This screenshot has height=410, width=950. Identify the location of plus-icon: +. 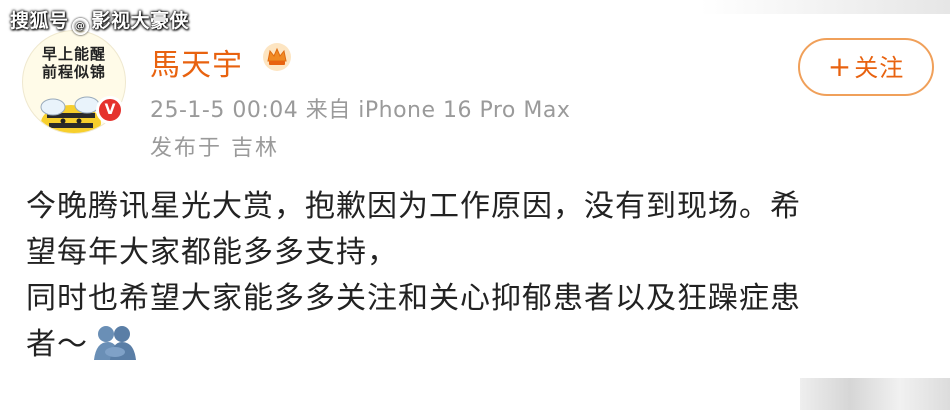
(840, 66).